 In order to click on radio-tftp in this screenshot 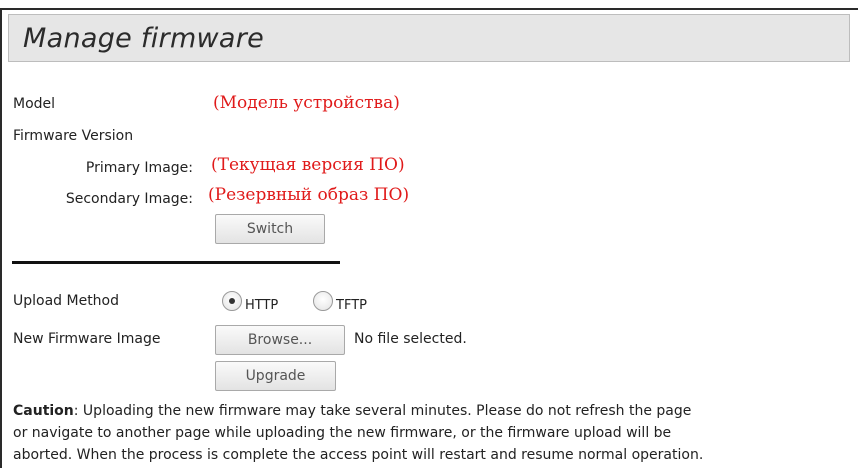, I will do `click(323, 301)`.